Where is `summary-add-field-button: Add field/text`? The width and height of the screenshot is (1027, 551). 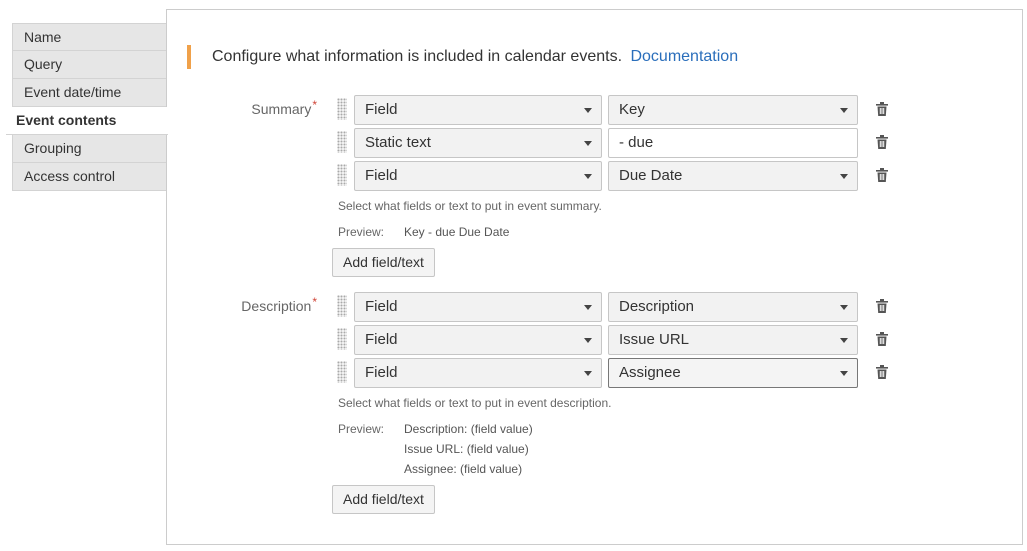
summary-add-field-button: Add field/text is located at coordinates (383, 262).